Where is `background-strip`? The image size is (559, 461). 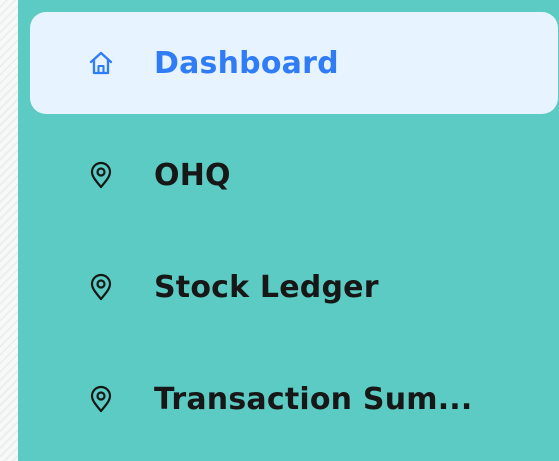 background-strip is located at coordinates (9, 230).